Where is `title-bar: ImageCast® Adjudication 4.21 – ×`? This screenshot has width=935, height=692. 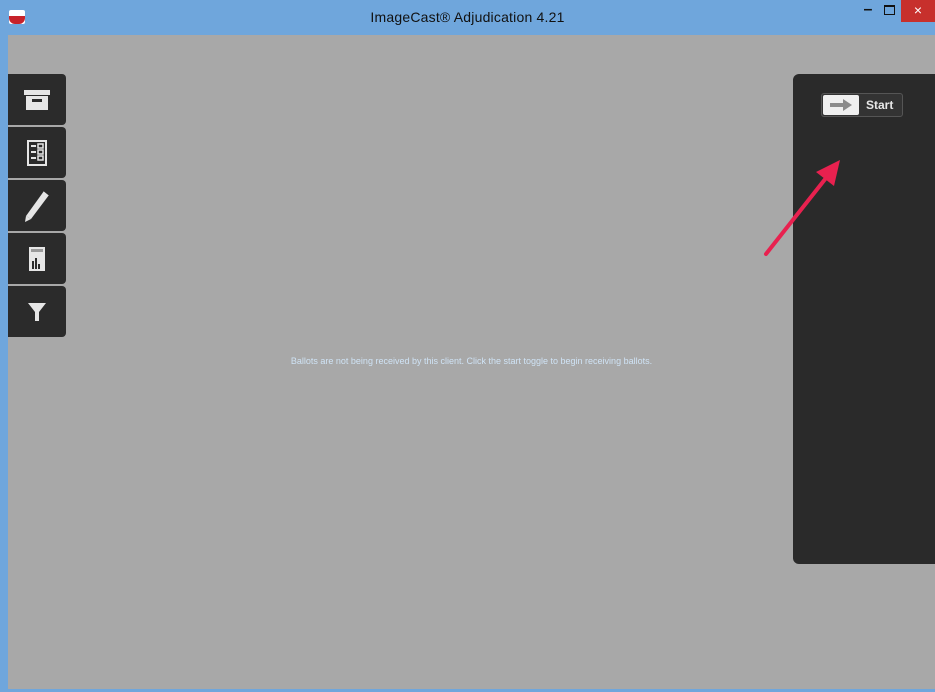 title-bar: ImageCast® Adjudication 4.21 – × is located at coordinates (467, 17).